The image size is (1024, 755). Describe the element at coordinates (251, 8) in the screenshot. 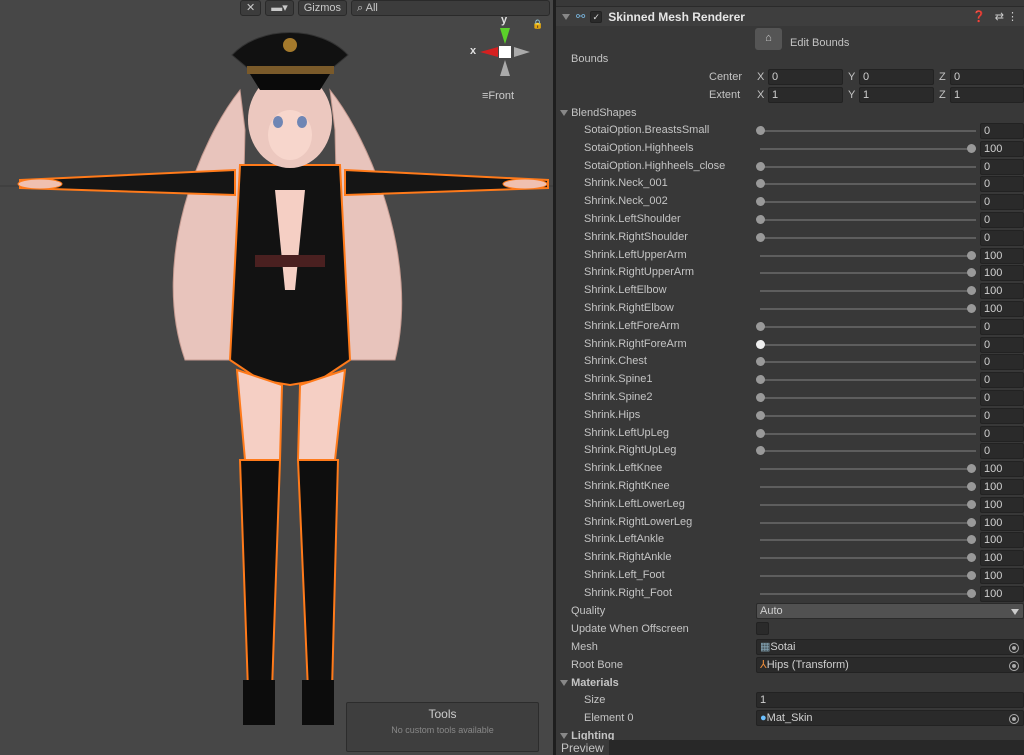

I see `tools-toggle-button: ✕` at that location.